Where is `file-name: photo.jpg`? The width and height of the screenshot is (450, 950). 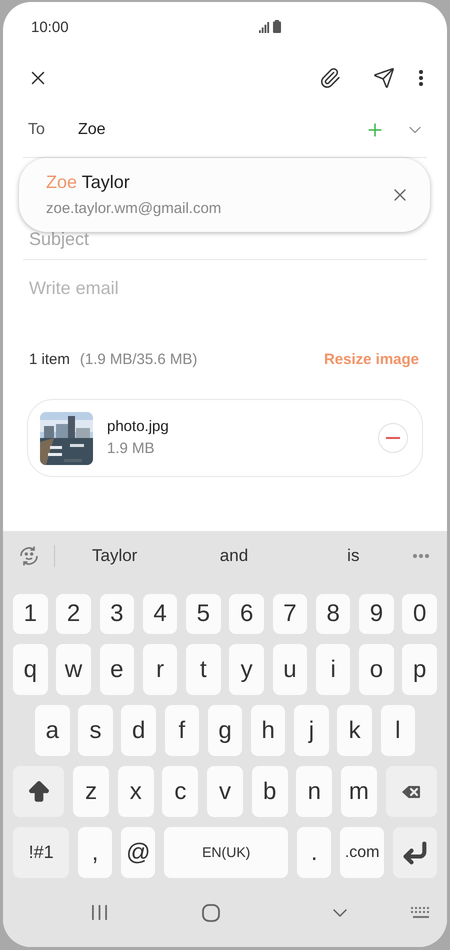
file-name: photo.jpg is located at coordinates (138, 426).